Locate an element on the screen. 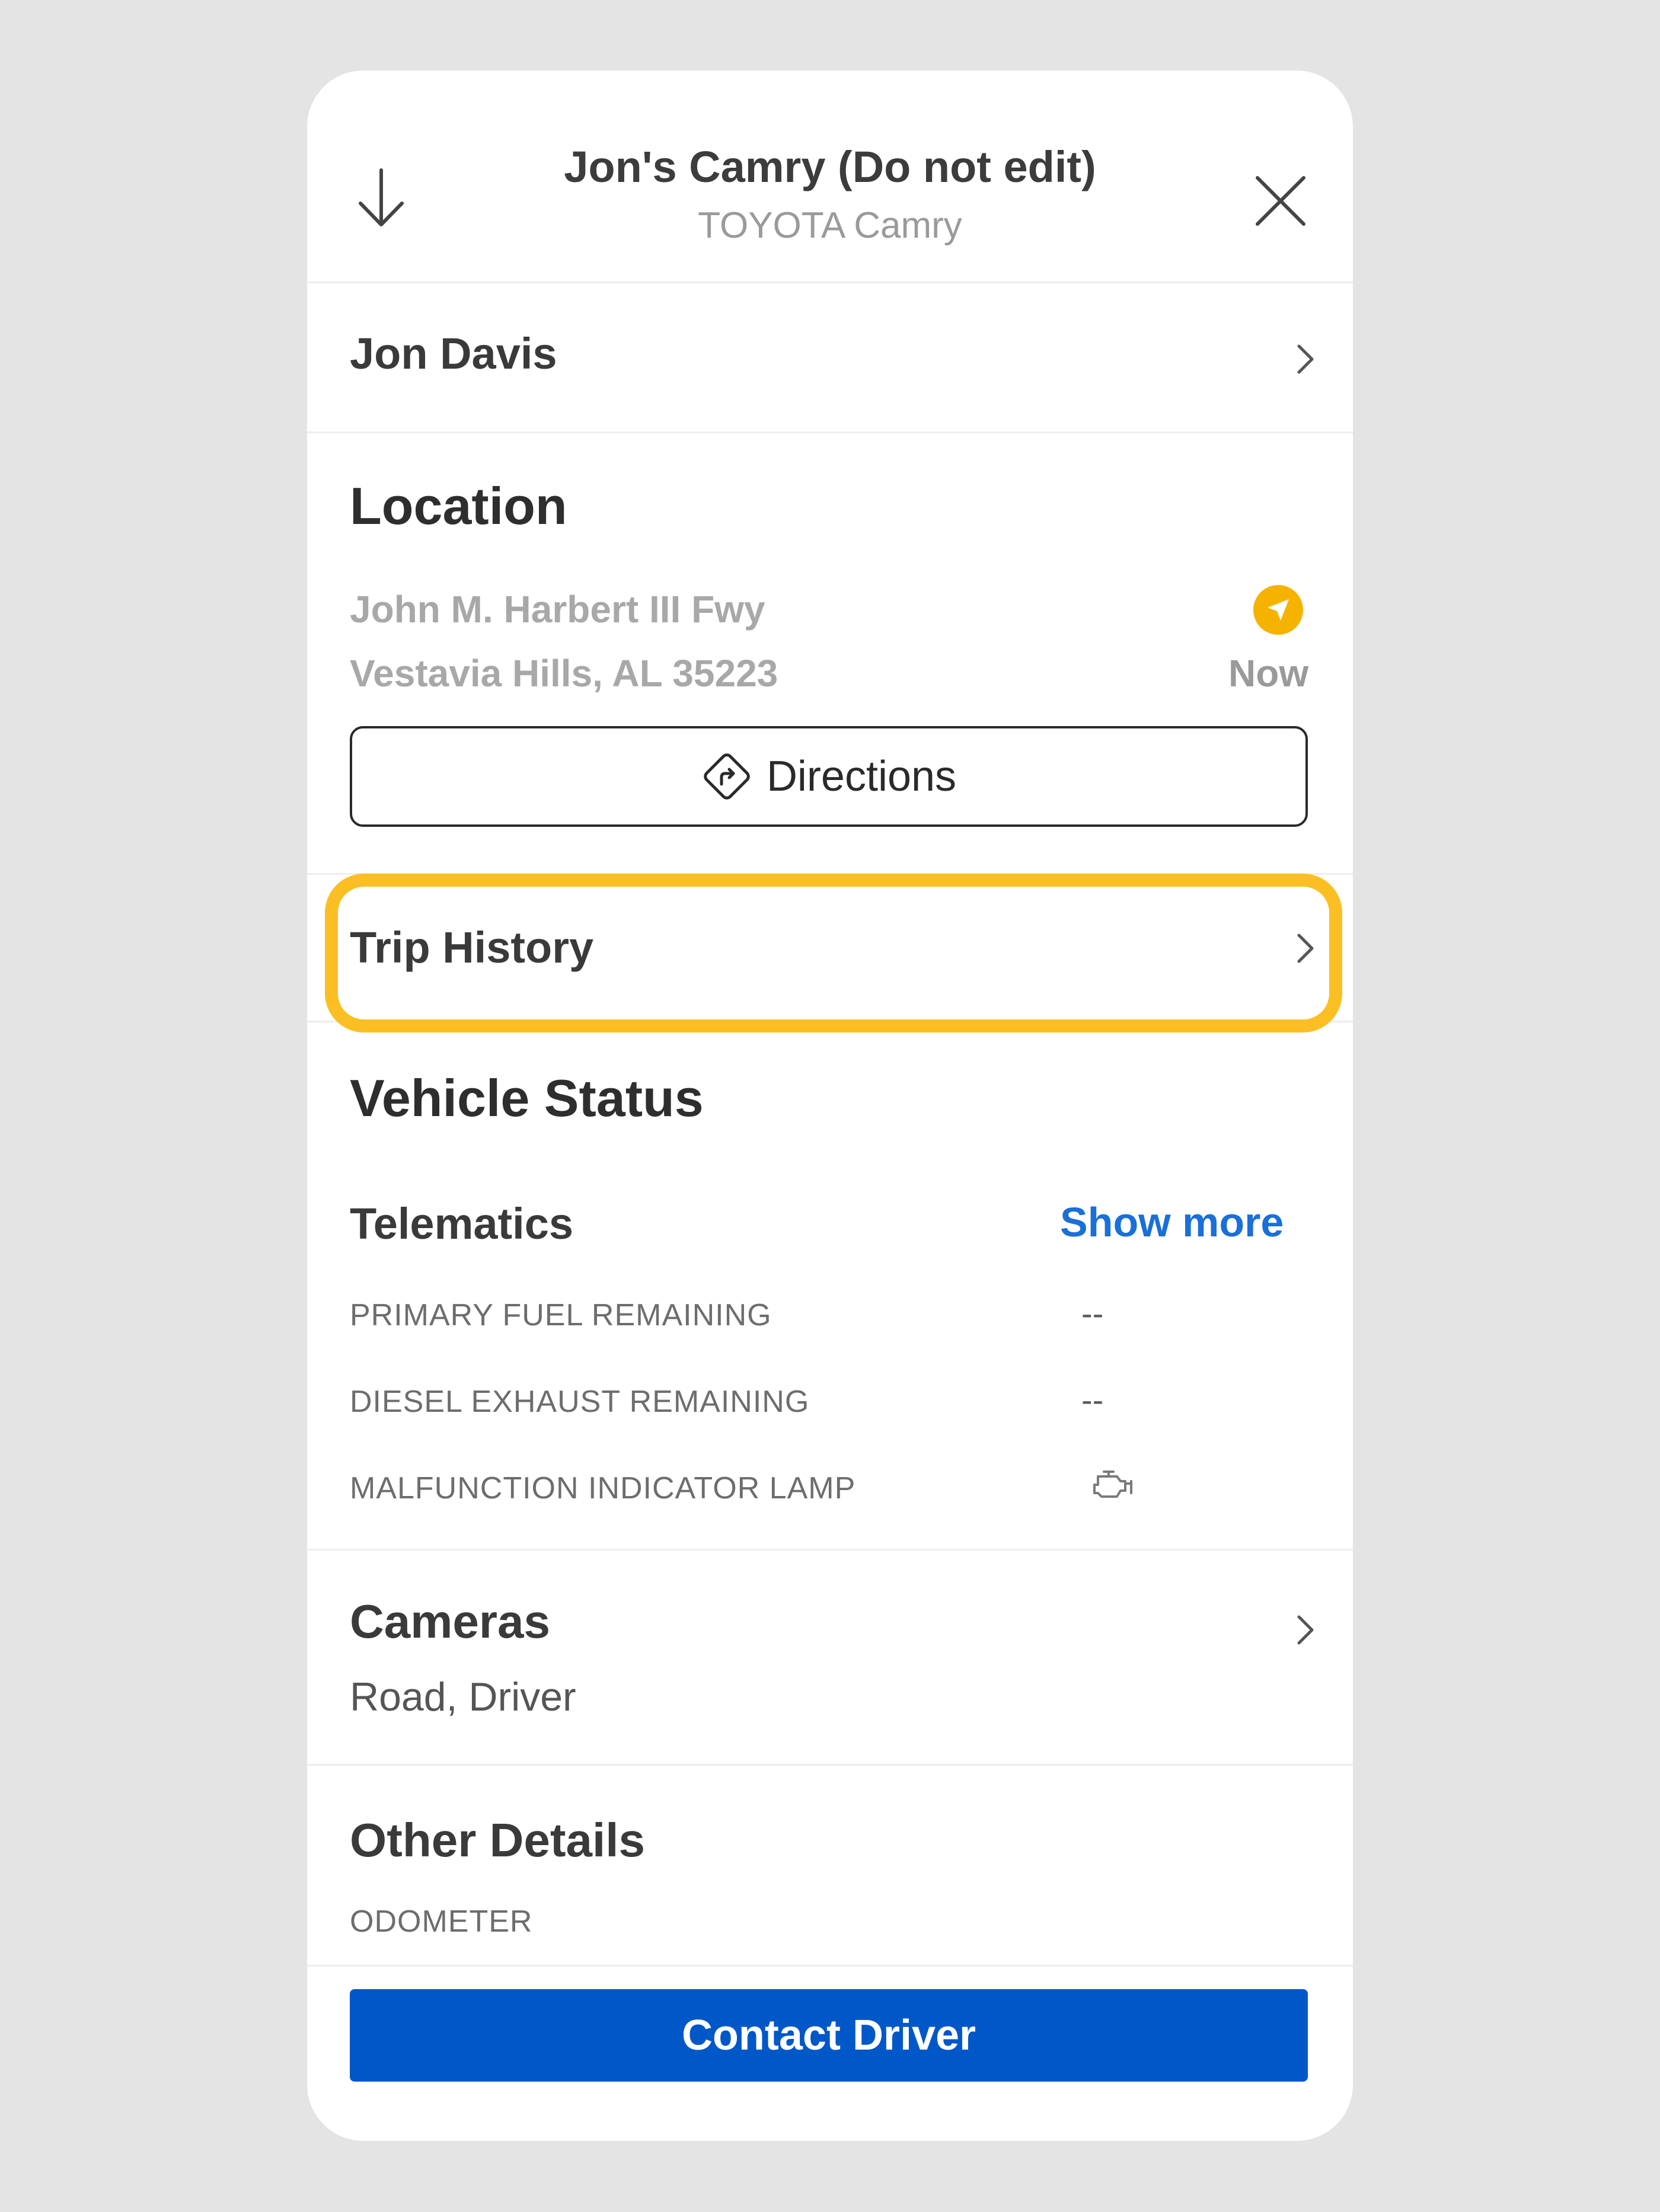  close-icon is located at coordinates (1280, 201).